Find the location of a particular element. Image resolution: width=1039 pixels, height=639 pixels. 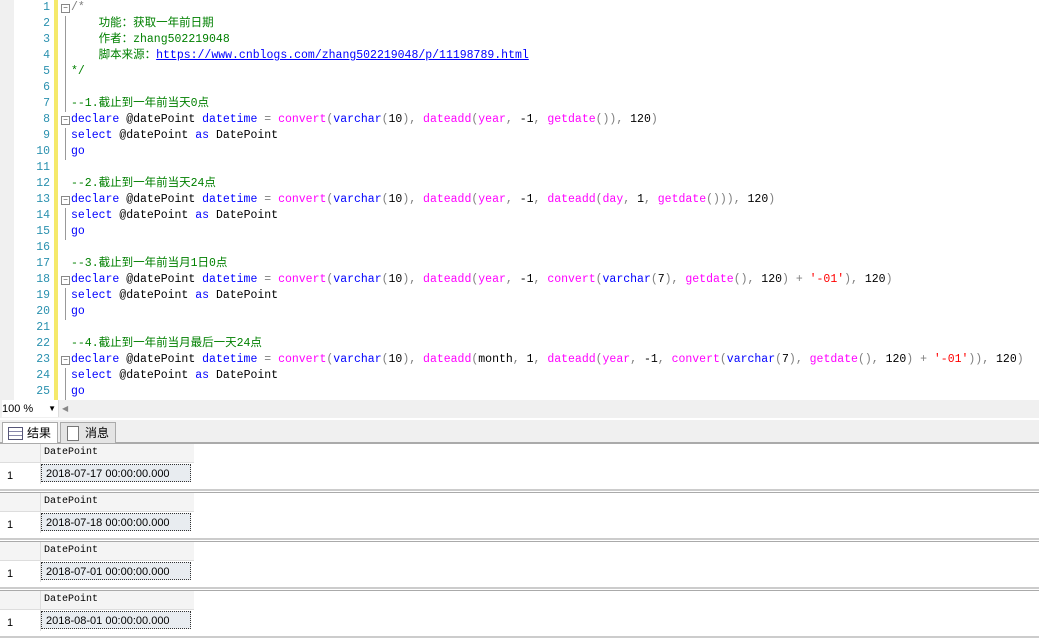

code-text: select @datePoint as DatePoint is located at coordinates (174, 296).